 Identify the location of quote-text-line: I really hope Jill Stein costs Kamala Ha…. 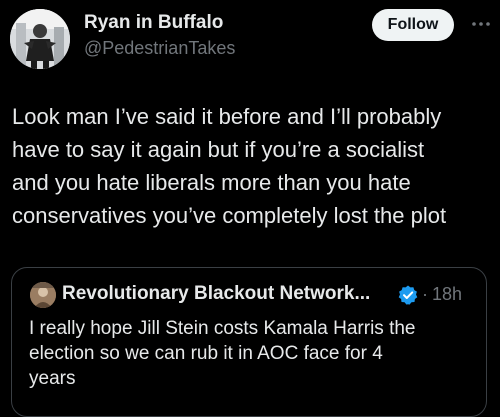
(222, 328).